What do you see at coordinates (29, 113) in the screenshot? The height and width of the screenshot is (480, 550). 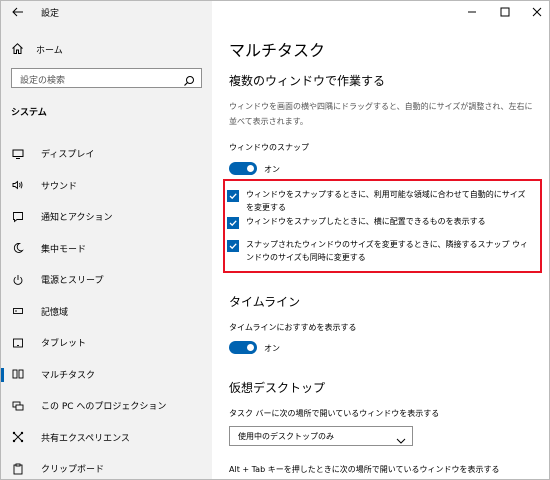 I see `sidebar-section-label: システム` at bounding box center [29, 113].